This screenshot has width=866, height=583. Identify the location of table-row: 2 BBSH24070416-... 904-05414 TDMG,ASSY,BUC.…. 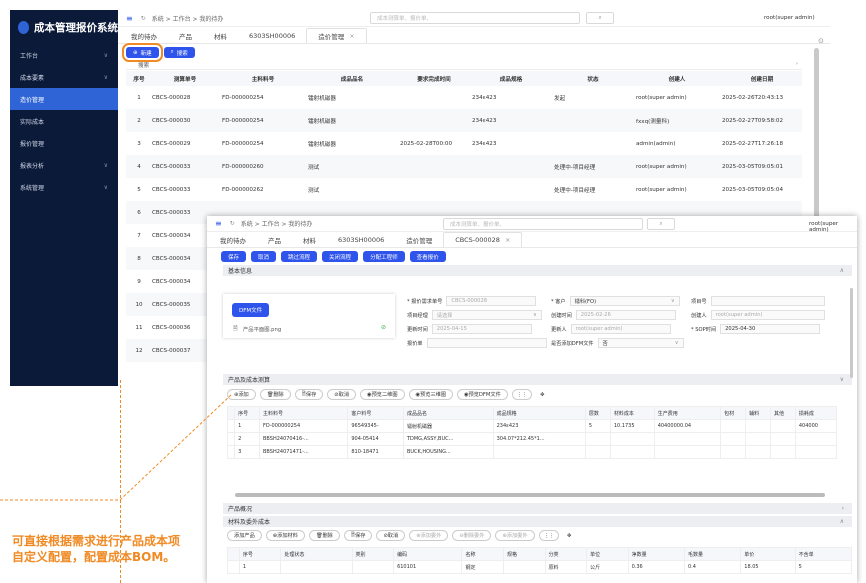
(532, 439).